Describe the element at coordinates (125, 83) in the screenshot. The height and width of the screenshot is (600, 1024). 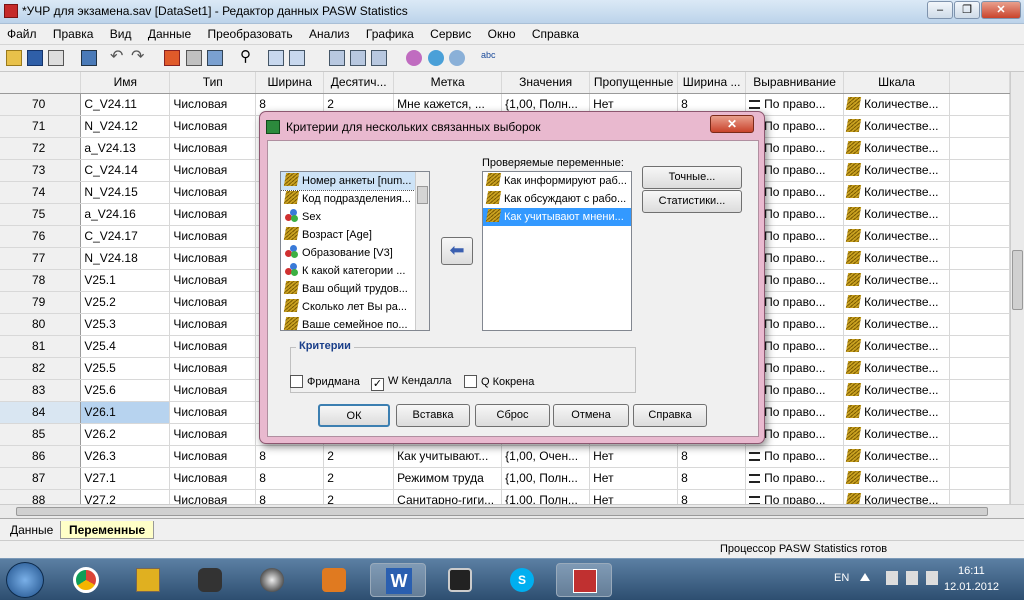
I see `col-header-name: Имя` at that location.